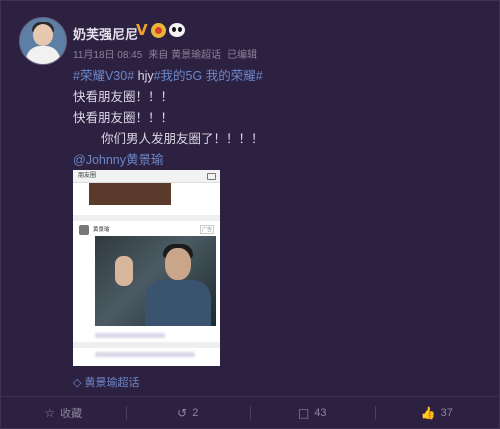  Describe the element at coordinates (278, 76) in the screenshot. I see `content-line-1: #荣耀V30# hjy#我的5G 我的荣耀#` at that location.